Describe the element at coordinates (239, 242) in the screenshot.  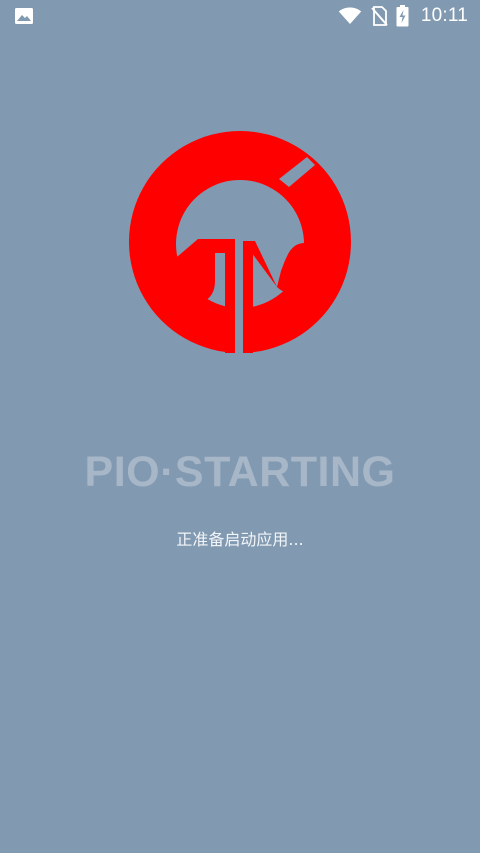
I see `app-logo` at that location.